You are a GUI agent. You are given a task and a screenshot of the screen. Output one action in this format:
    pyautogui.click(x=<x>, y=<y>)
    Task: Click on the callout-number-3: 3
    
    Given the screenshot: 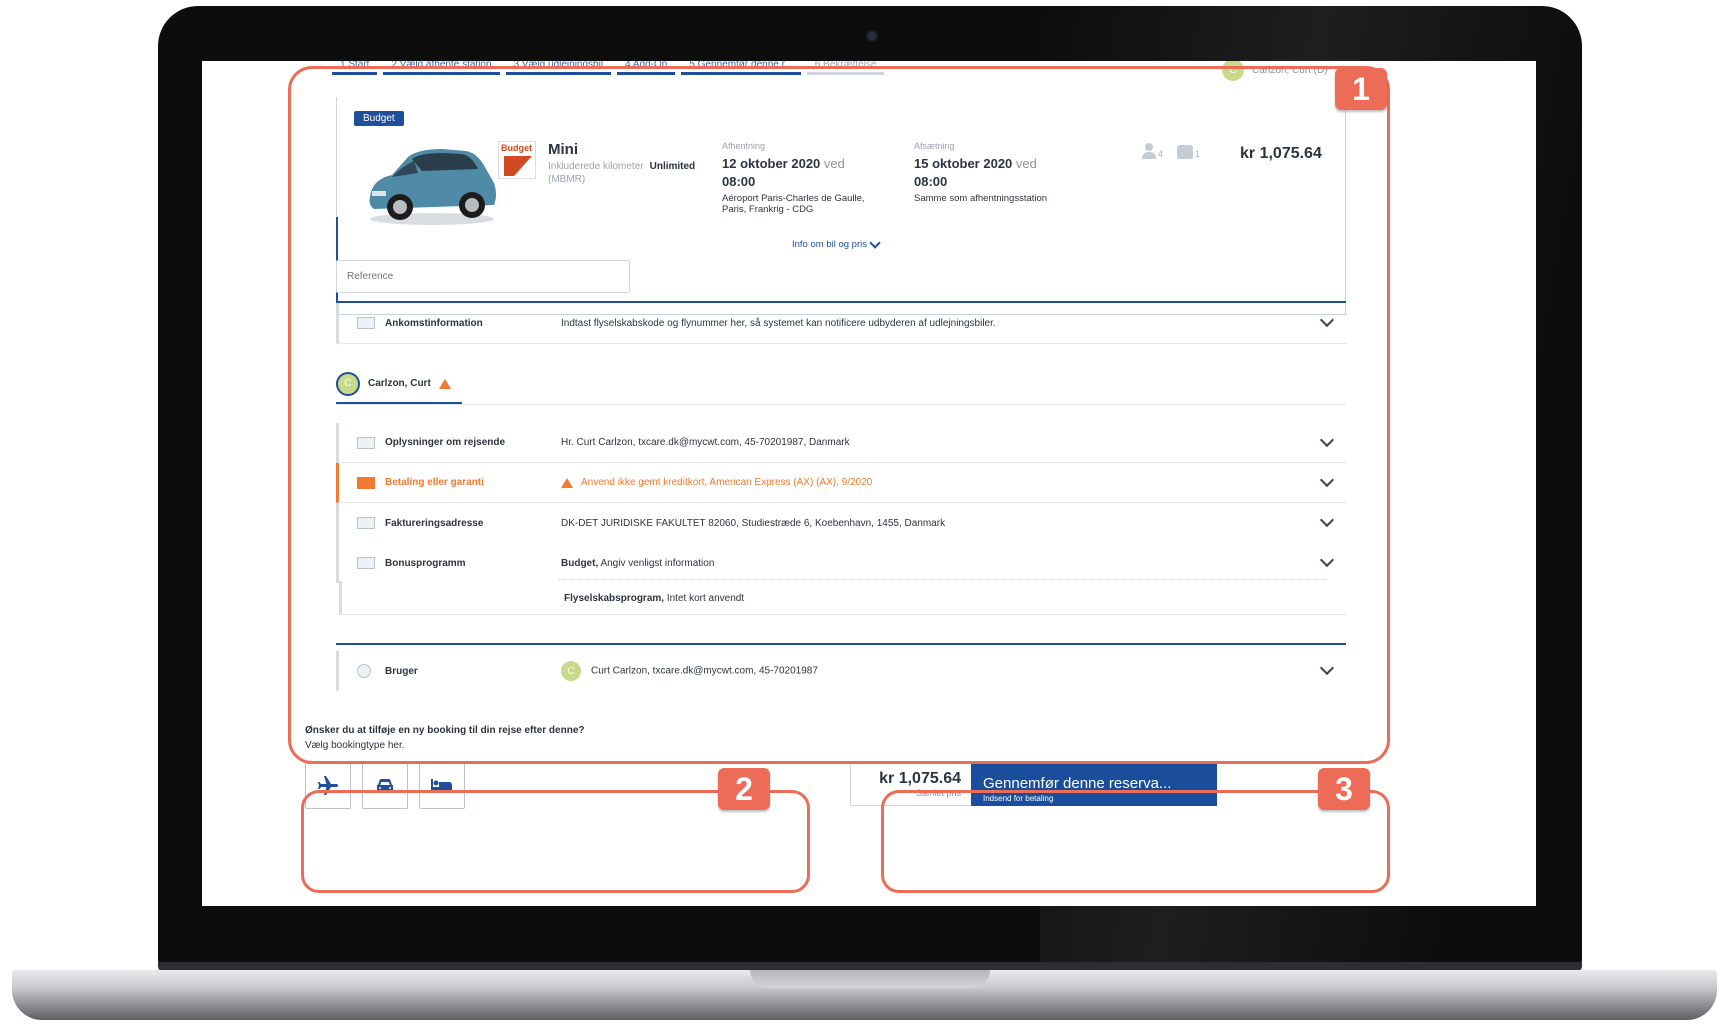 What is the action you would take?
    pyautogui.click(x=1344, y=789)
    